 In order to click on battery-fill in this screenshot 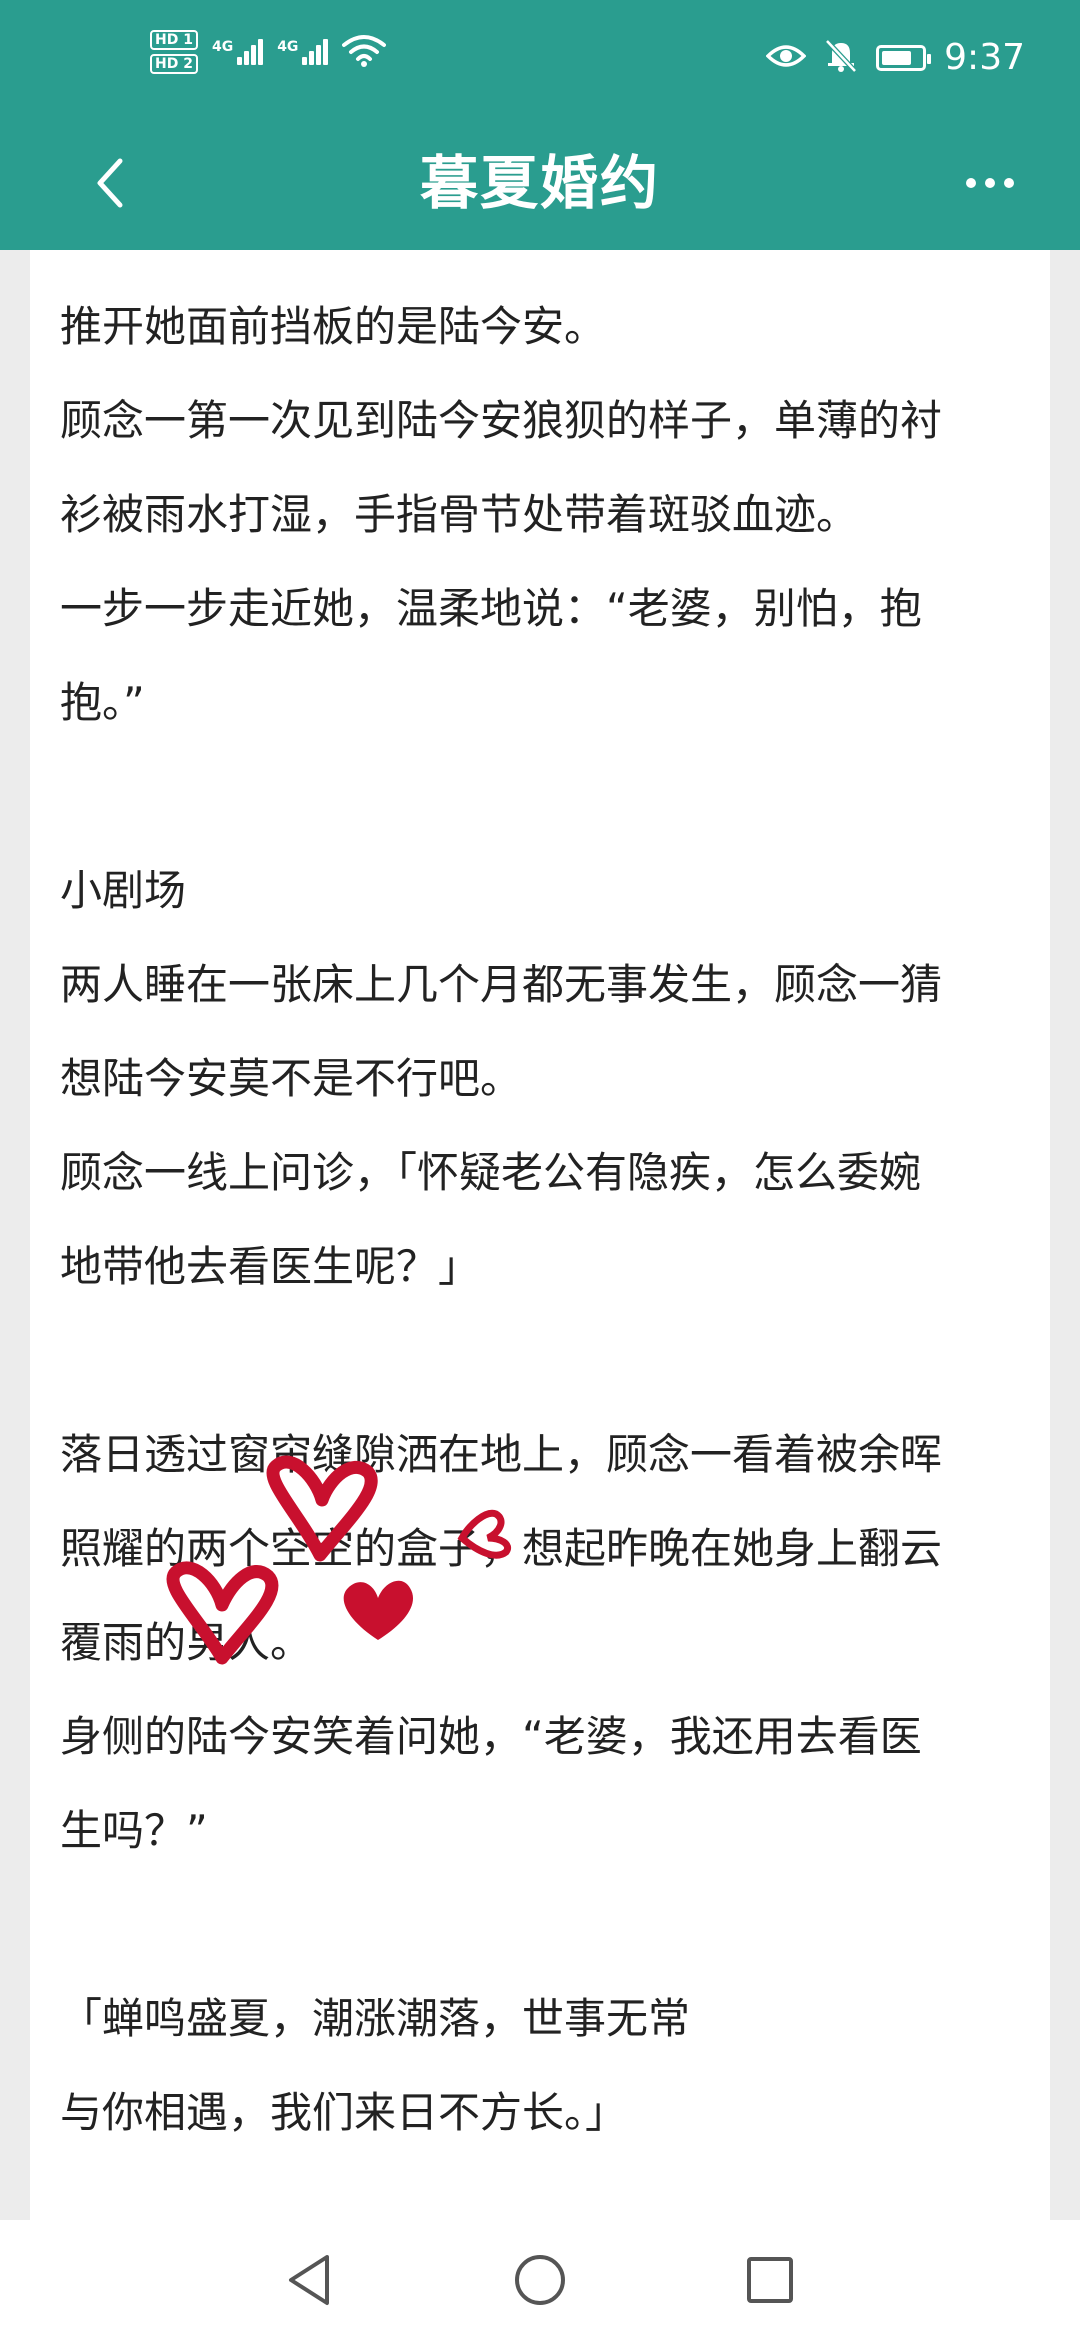, I will do `click(897, 58)`.